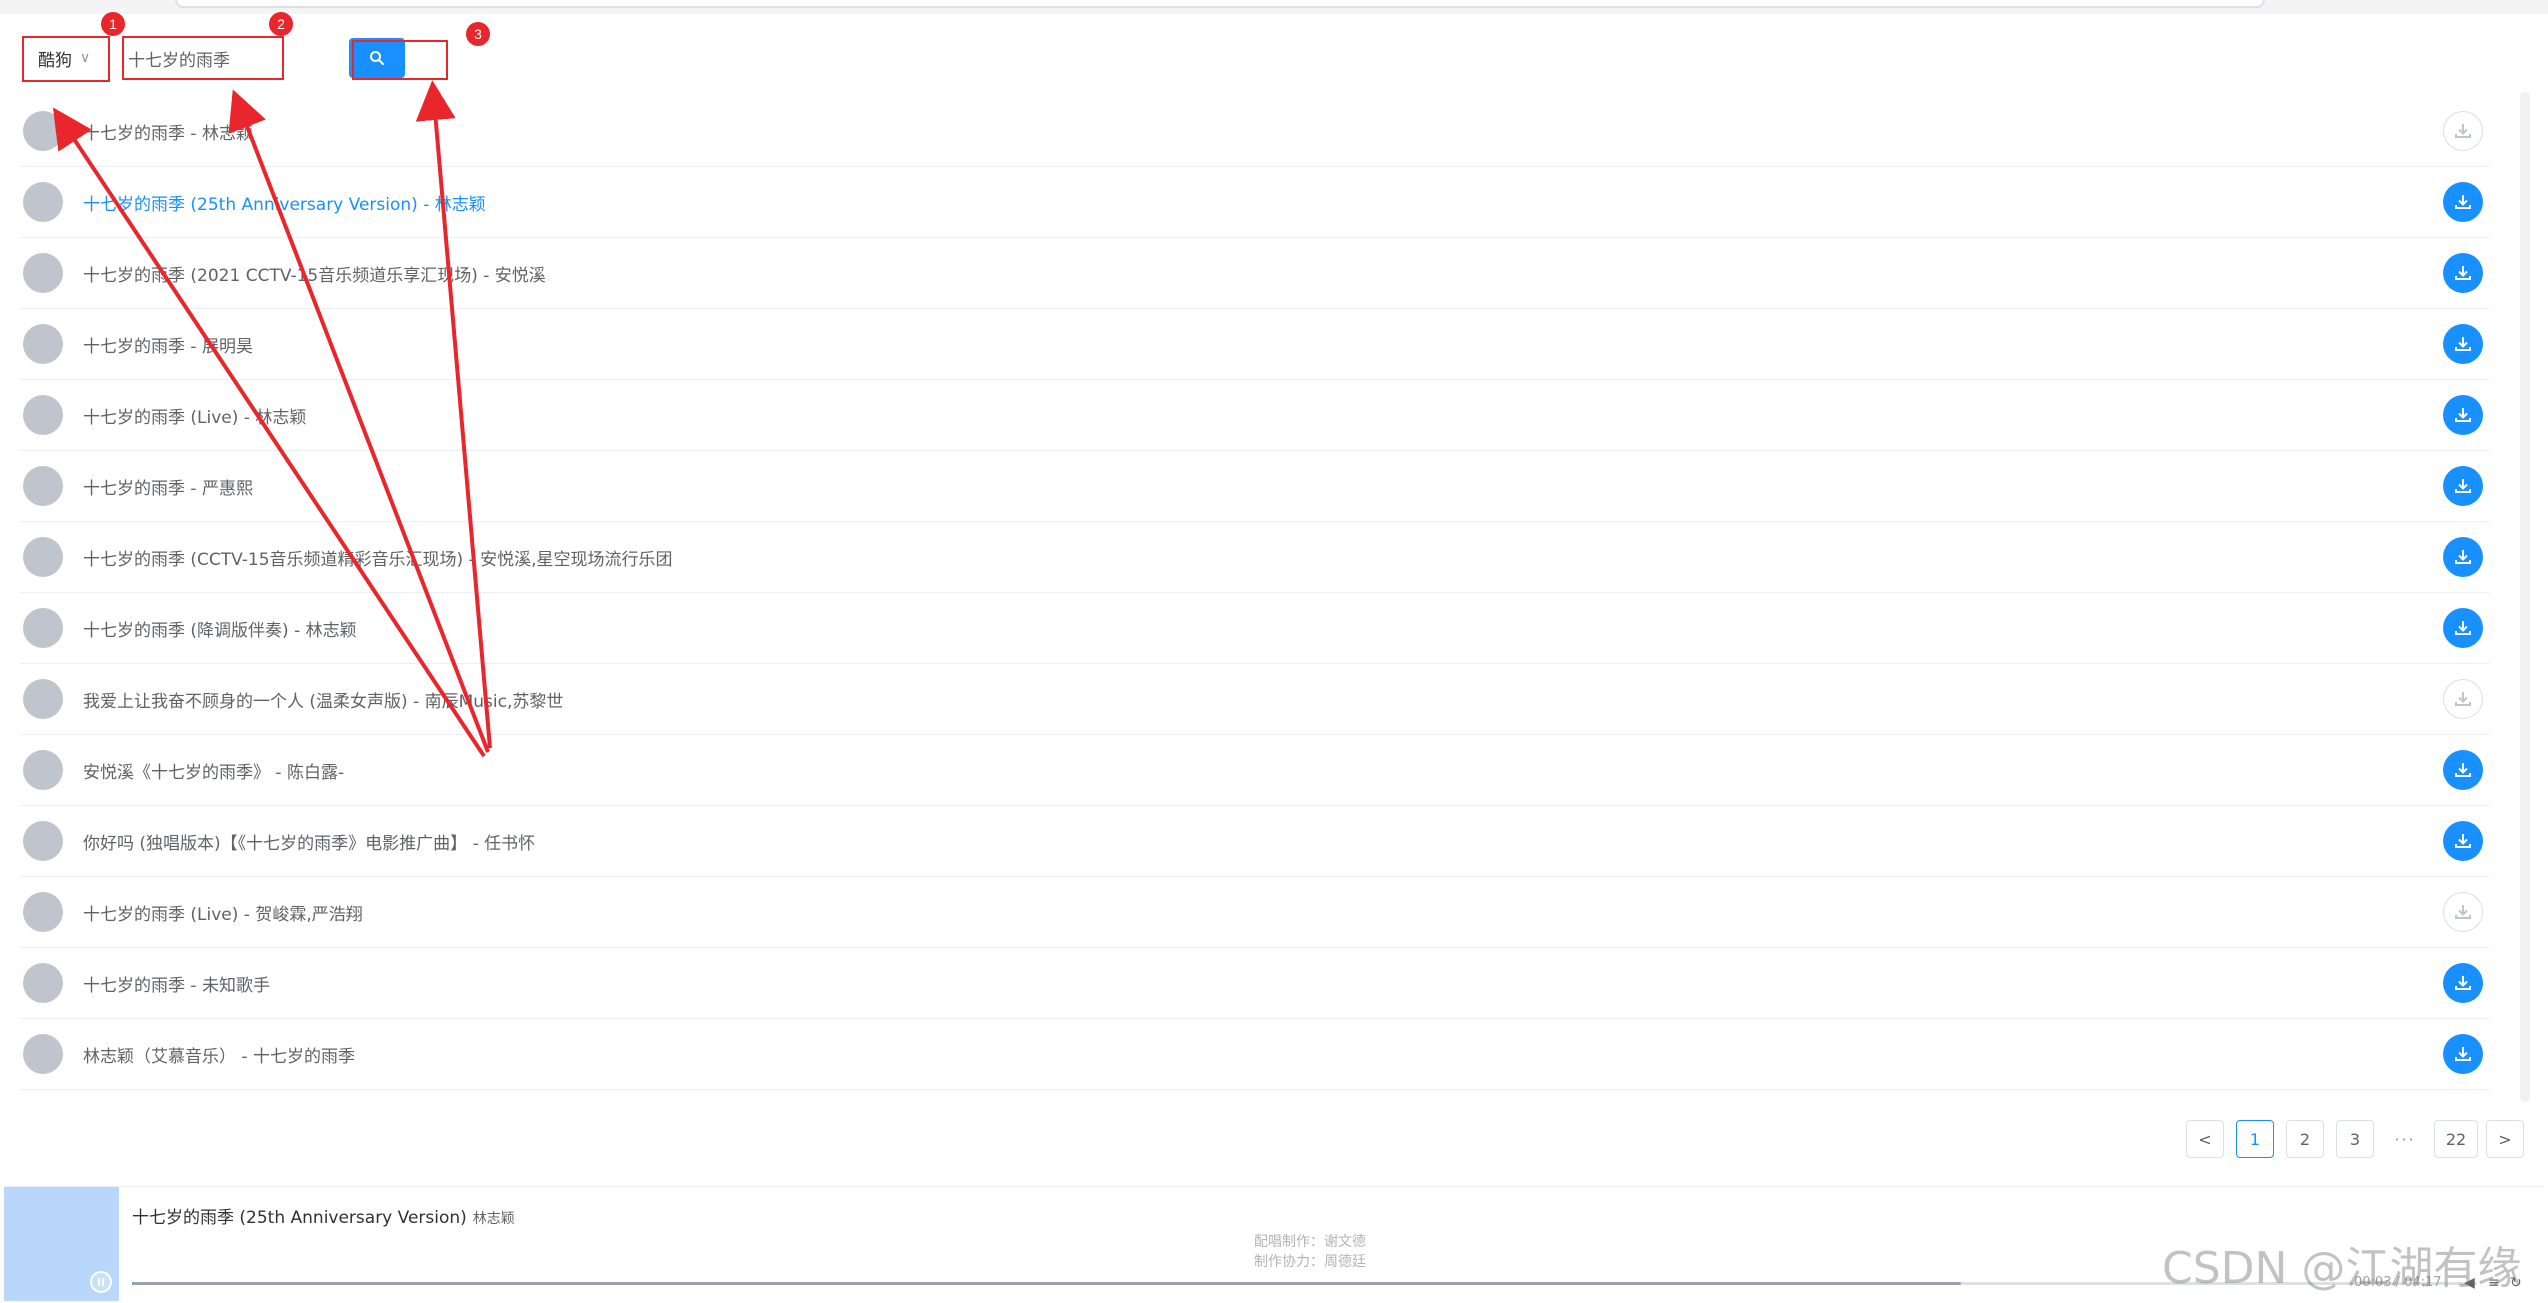  Describe the element at coordinates (1255, 841) in the screenshot. I see `list-item: 你好吗 (独唱版本)【《十七岁的雨季》电影推广曲】 - 任书怀` at that location.